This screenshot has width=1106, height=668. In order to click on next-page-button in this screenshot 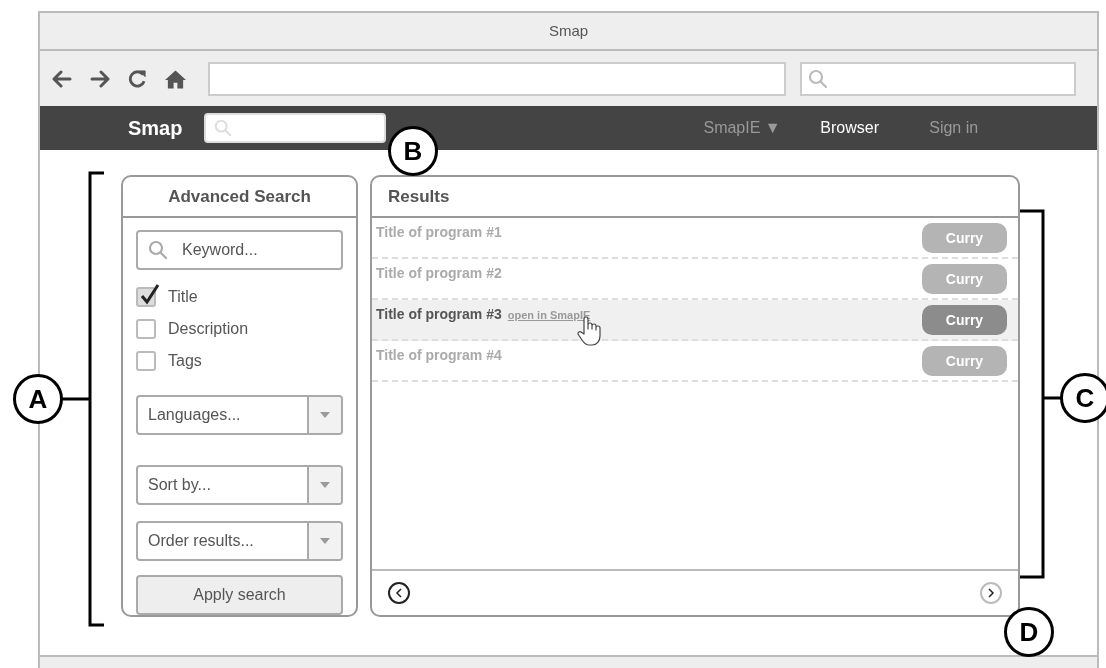, I will do `click(991, 593)`.